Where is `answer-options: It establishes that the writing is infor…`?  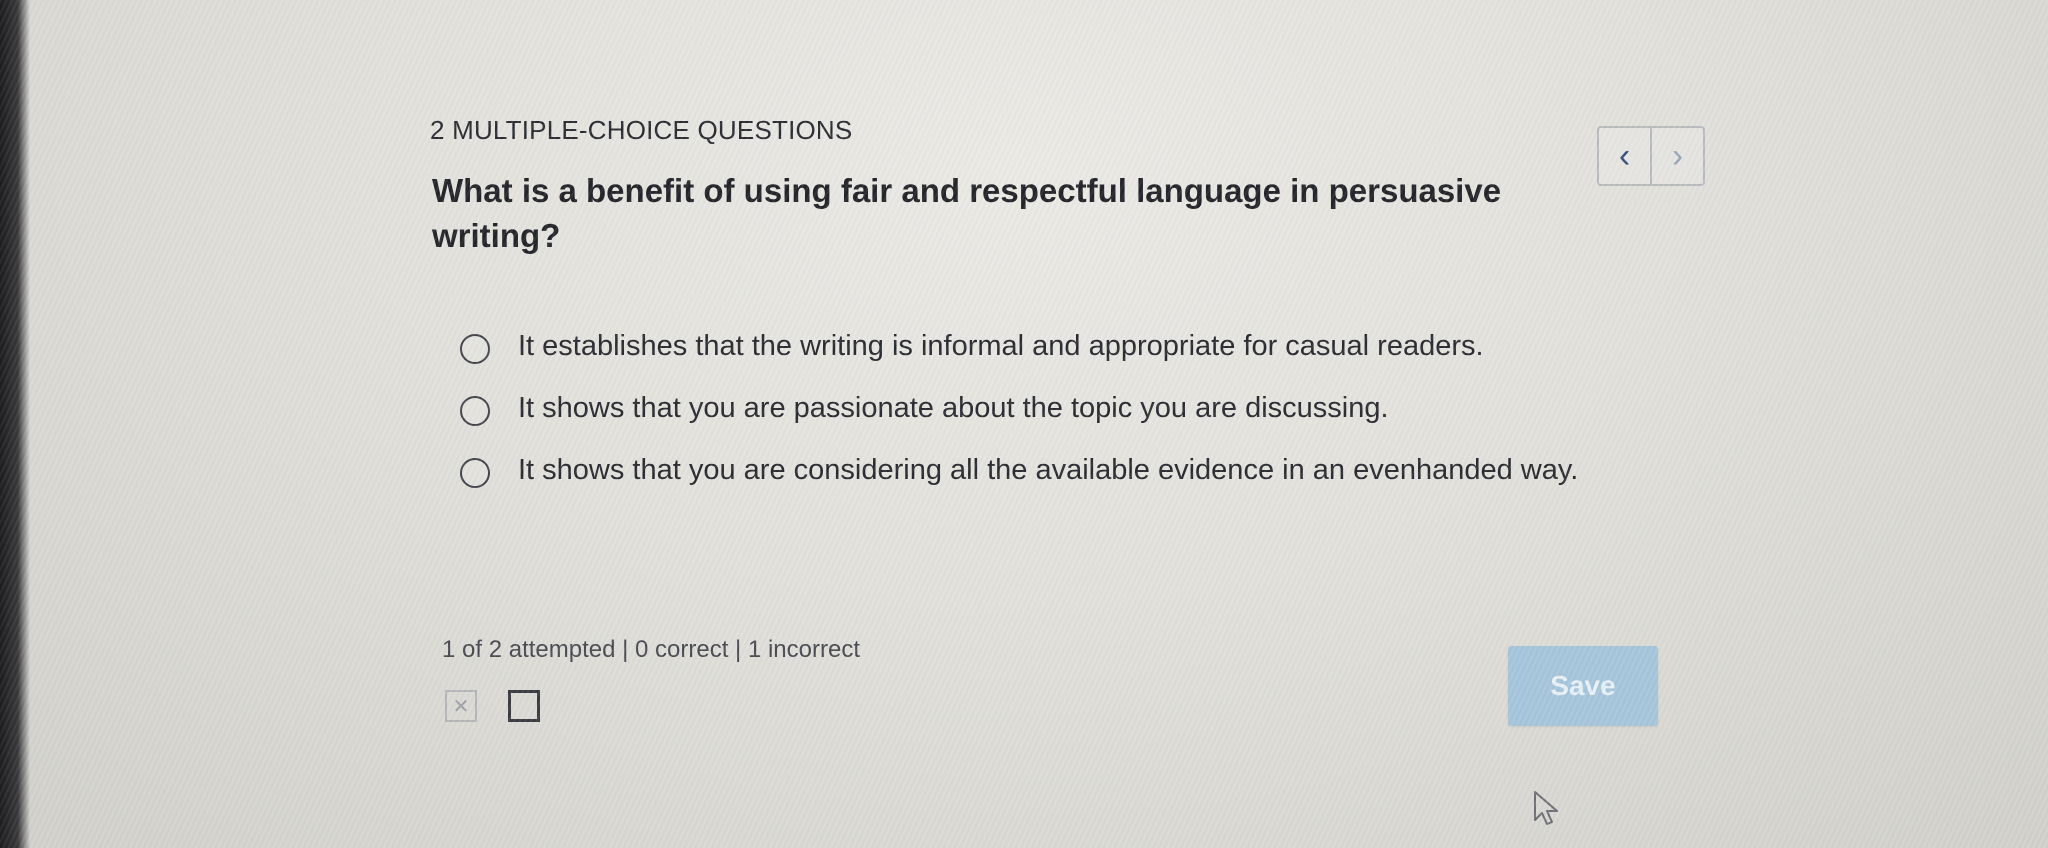 answer-options: It establishes that the writing is infor… is located at coordinates (1040, 423).